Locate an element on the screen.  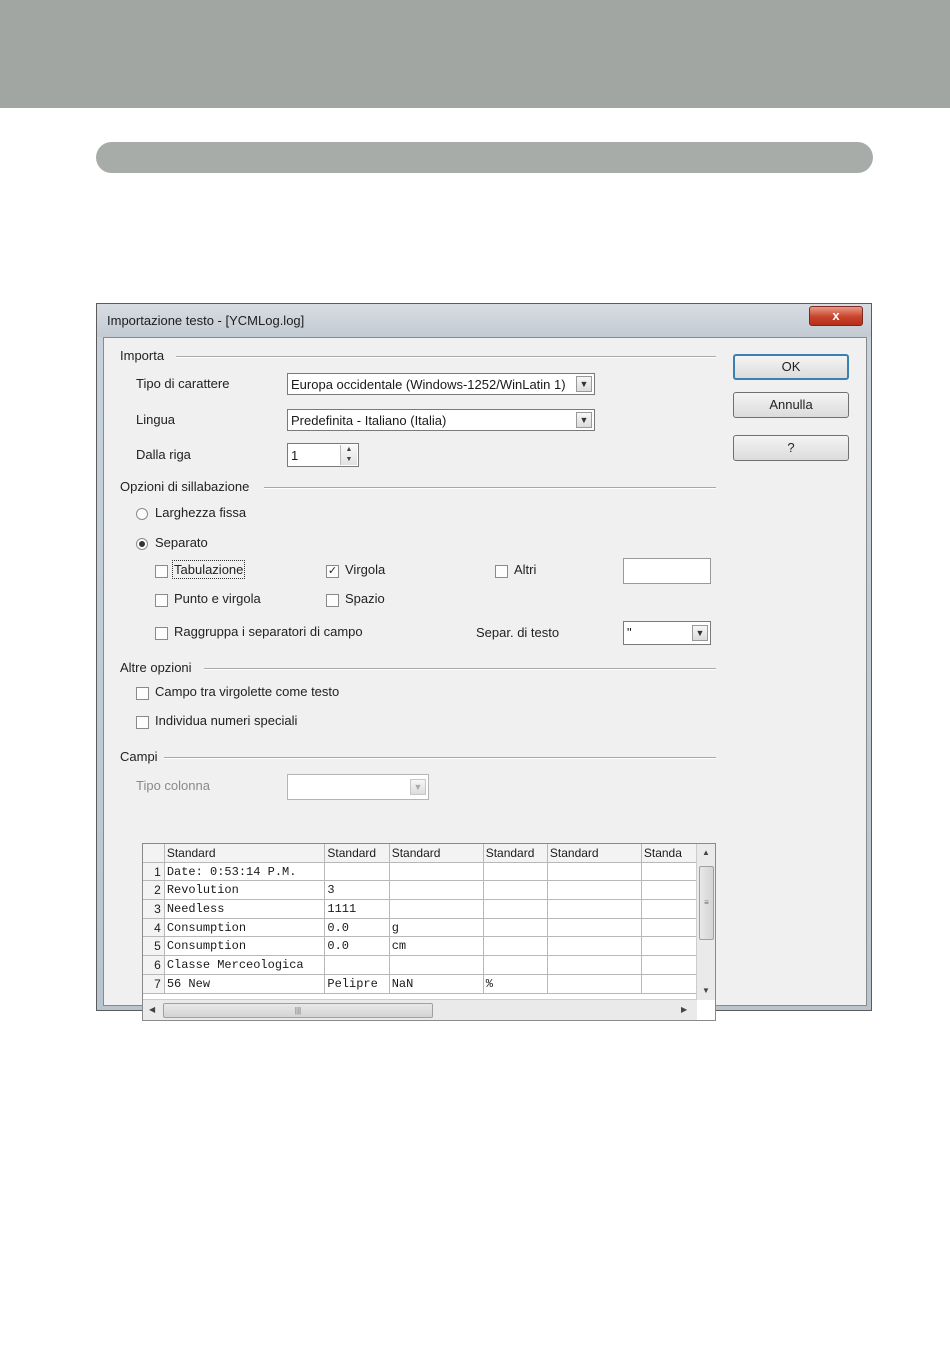
comma-checkbox: ✓ is located at coordinates (332, 571).